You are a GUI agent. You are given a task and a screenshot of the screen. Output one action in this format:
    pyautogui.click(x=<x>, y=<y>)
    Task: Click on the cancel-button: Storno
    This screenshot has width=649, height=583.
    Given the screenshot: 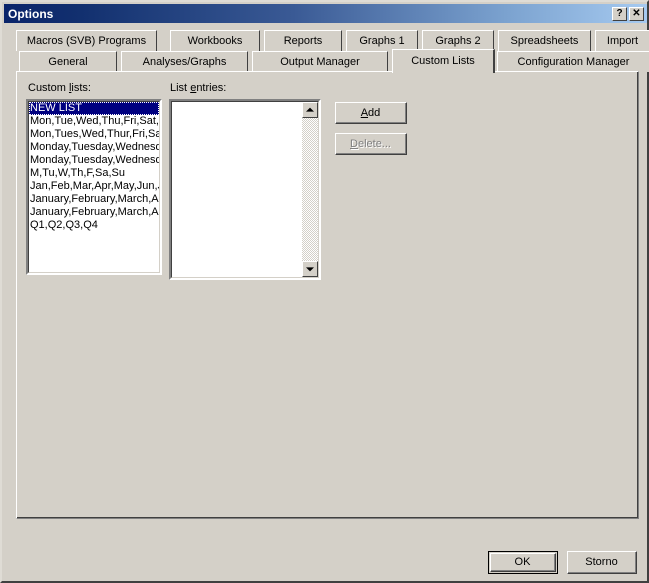 What is the action you would take?
    pyautogui.click(x=602, y=562)
    